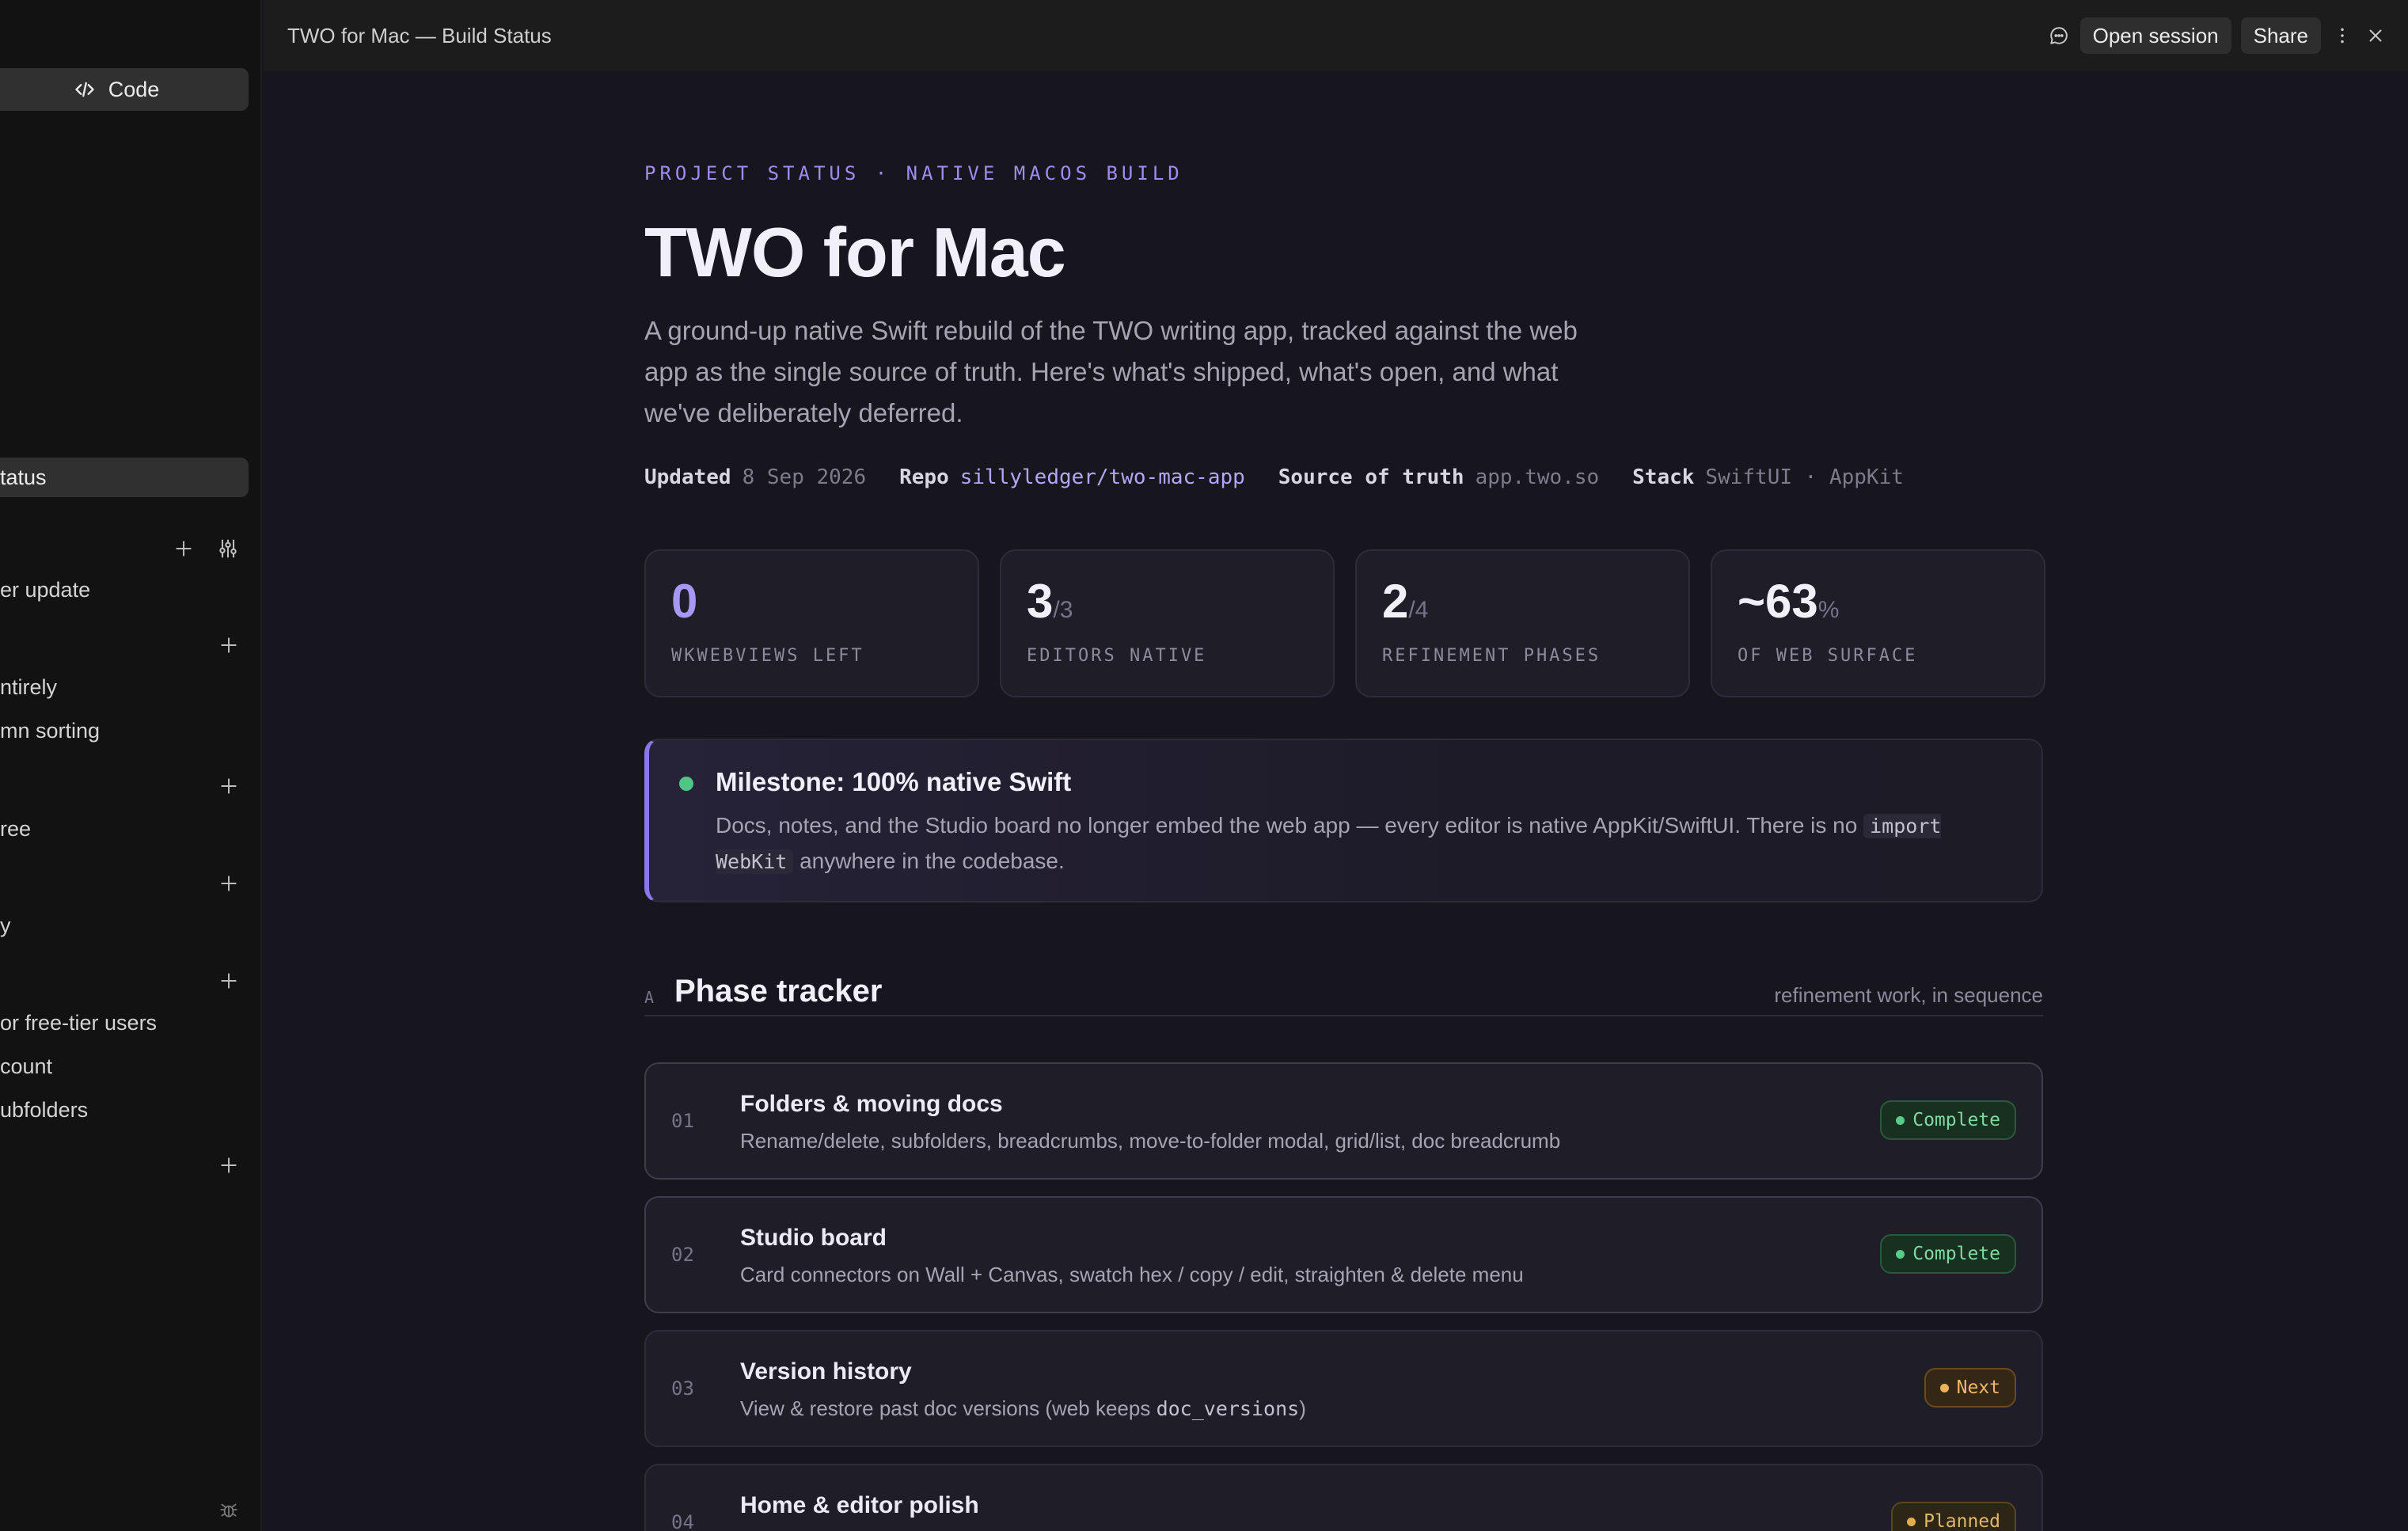 This screenshot has height=1531, width=2408. I want to click on page-title: TWO for Mac, so click(855, 252).